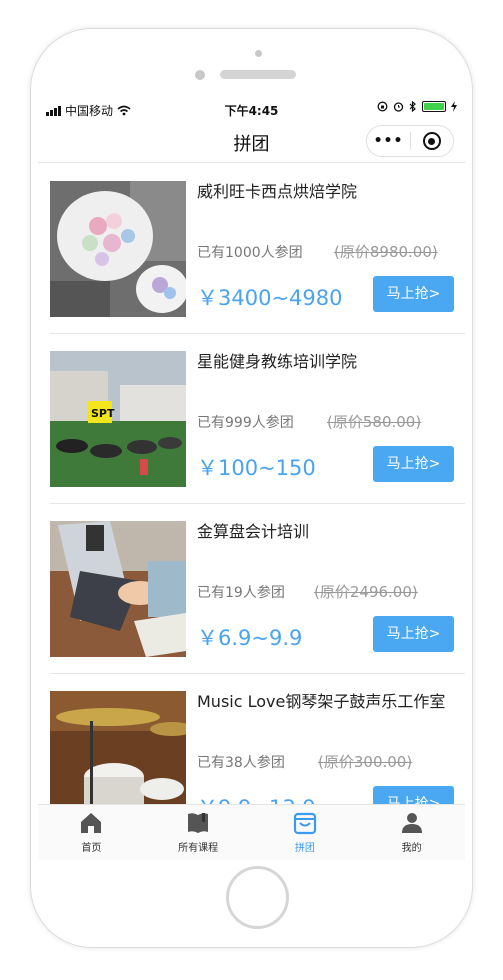  I want to click on rotation-lock-icon, so click(382, 106).